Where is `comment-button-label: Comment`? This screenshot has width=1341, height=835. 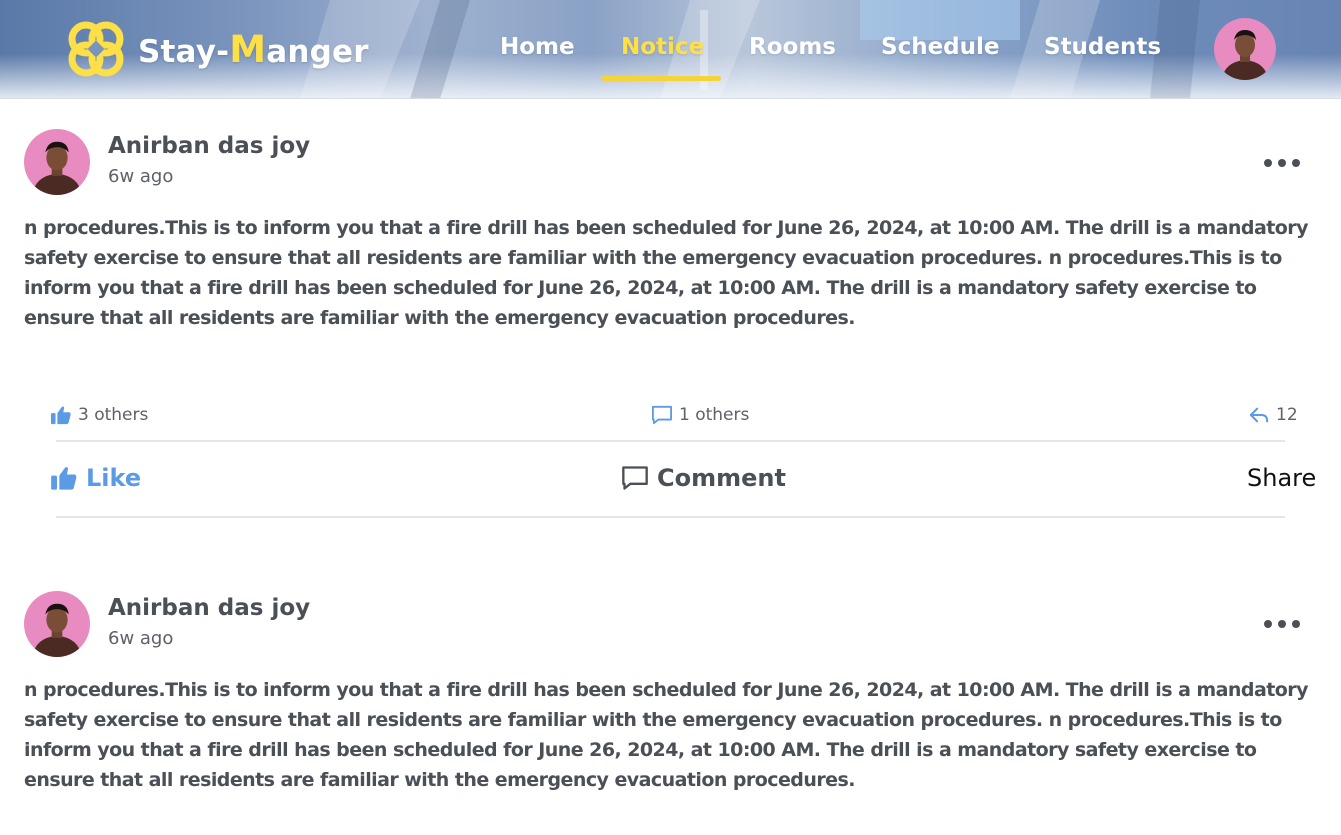 comment-button-label: Comment is located at coordinates (721, 478).